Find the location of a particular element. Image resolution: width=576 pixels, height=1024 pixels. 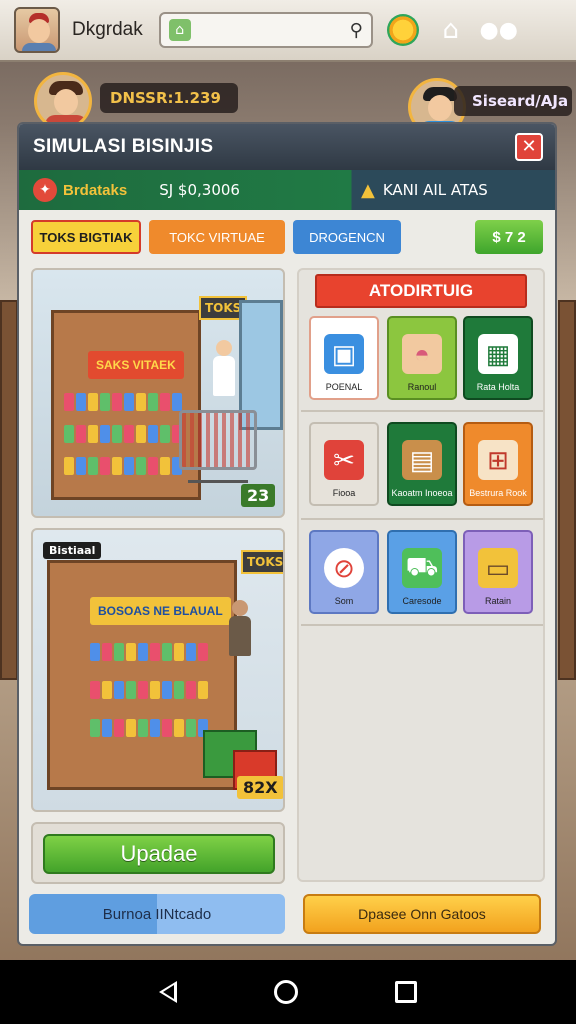

scene-price-text: 23 is located at coordinates (258, 495).